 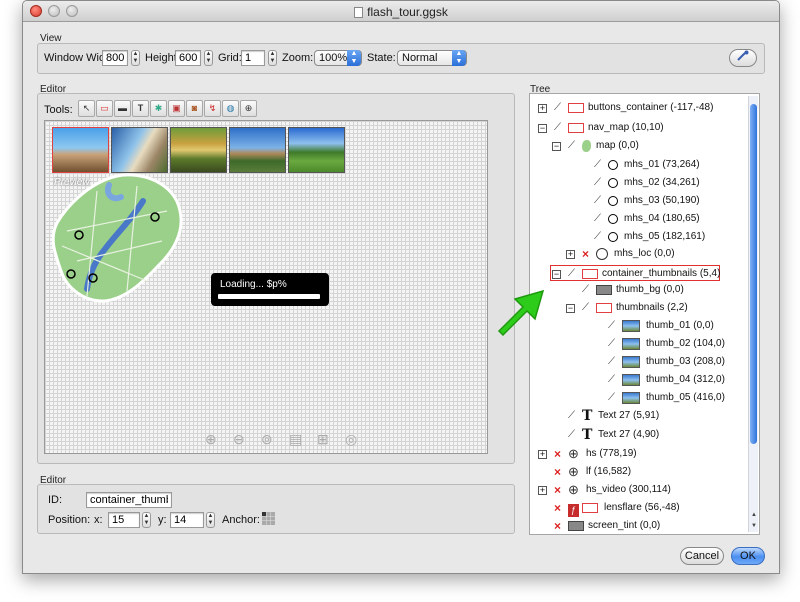 What do you see at coordinates (639, 165) in the screenshot?
I see `tree-item: ⟋ mhs_01 (73,264)` at bounding box center [639, 165].